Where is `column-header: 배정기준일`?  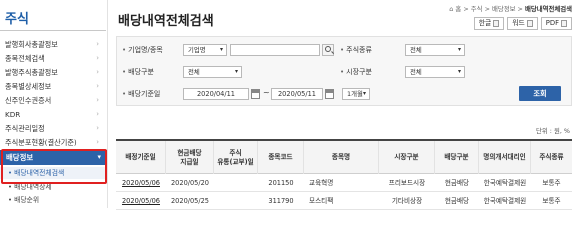
column-header: 배정기준일 is located at coordinates (141, 157).